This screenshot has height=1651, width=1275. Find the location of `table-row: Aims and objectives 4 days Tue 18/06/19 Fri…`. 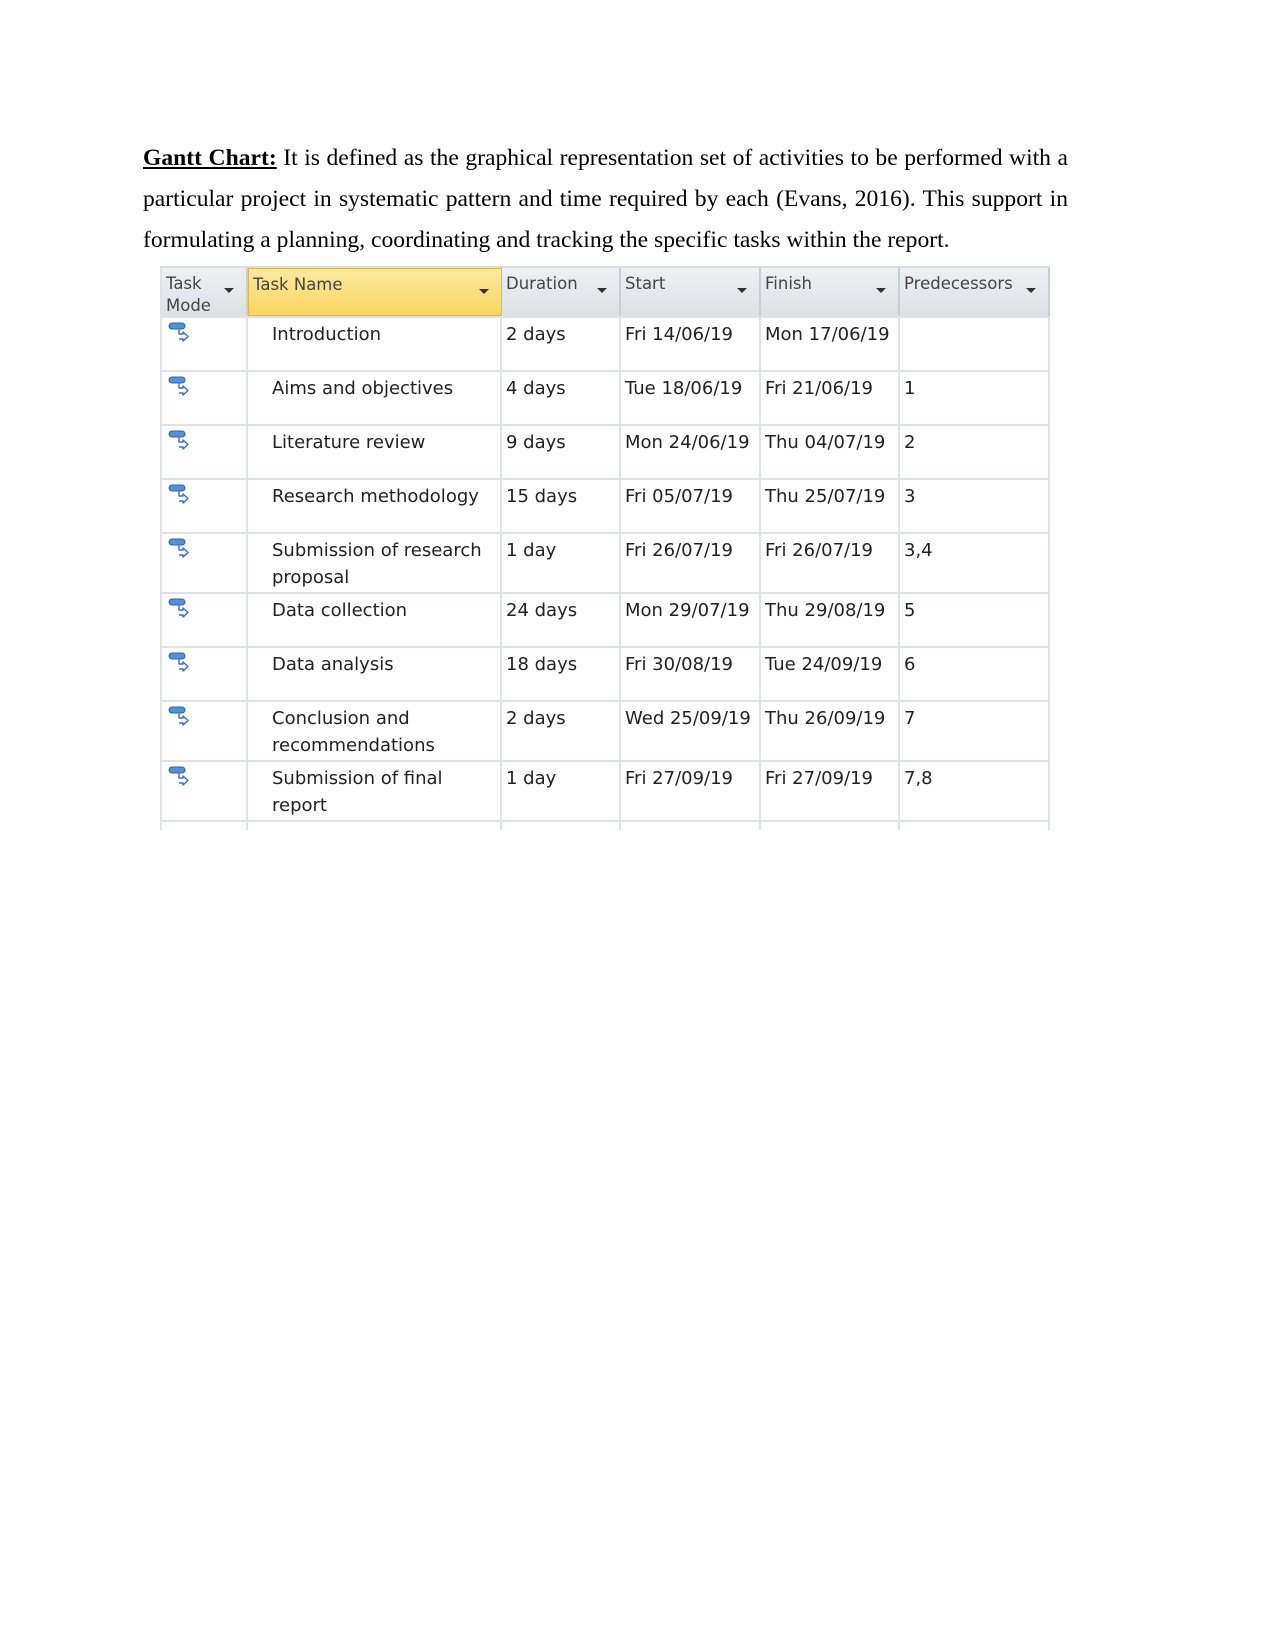

table-row: Aims and objectives 4 days Tue 18/06/19 Fri… is located at coordinates (605, 399).